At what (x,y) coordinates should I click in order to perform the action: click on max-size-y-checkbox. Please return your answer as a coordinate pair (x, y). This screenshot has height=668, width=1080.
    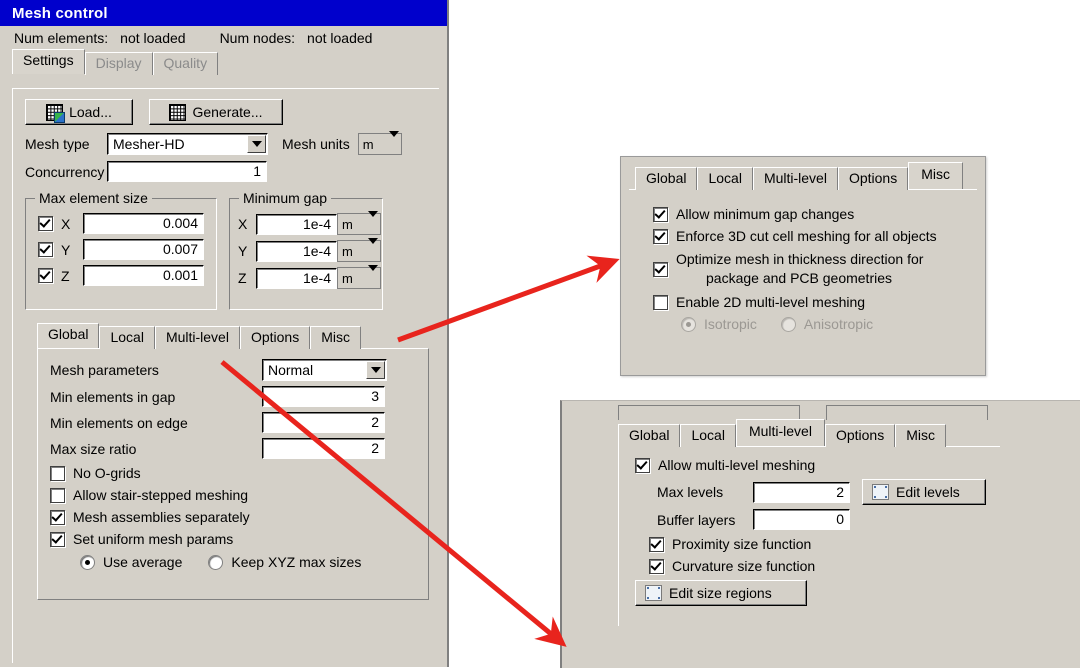
    Looking at the image, I should click on (45, 249).